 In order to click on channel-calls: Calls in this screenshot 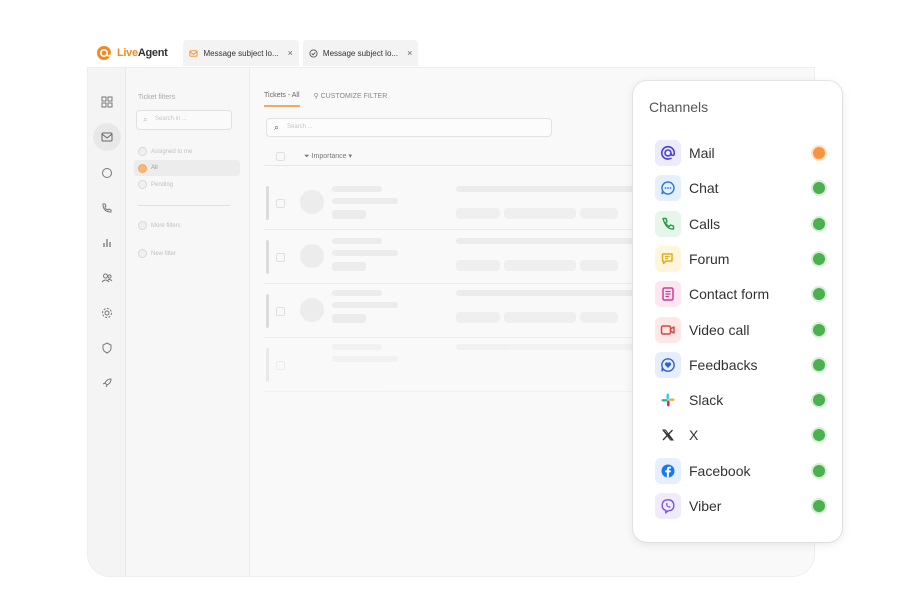, I will do `click(740, 224)`.